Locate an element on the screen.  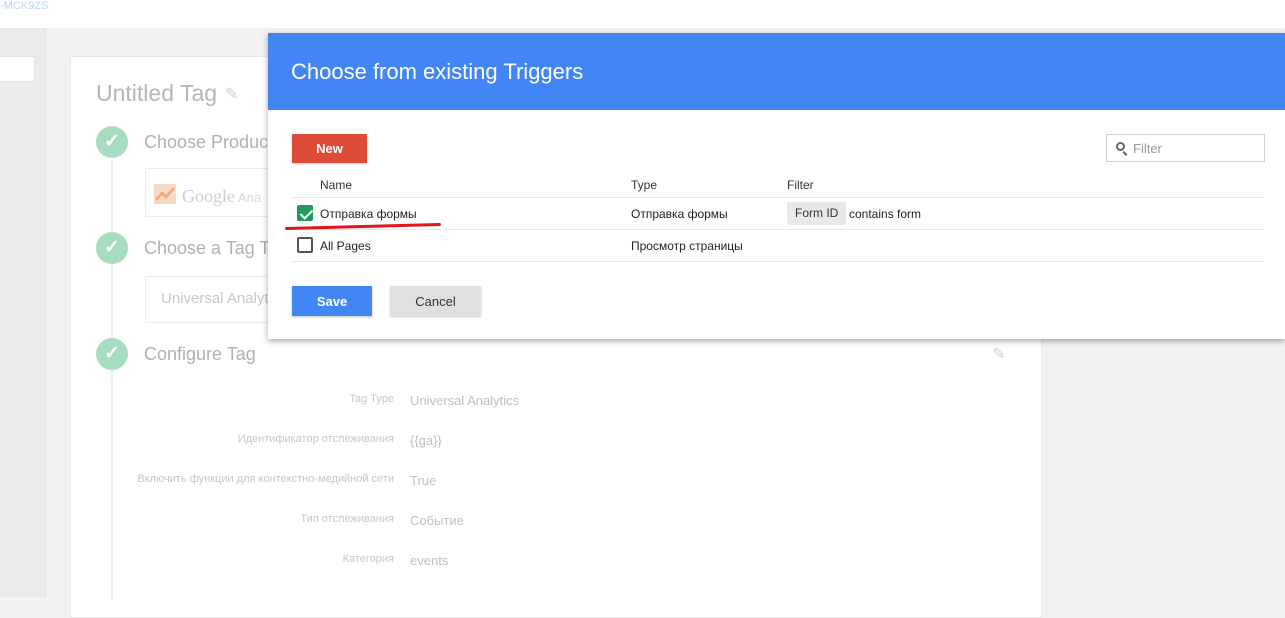
trigger-name: Отправка формы is located at coordinates (368, 214).